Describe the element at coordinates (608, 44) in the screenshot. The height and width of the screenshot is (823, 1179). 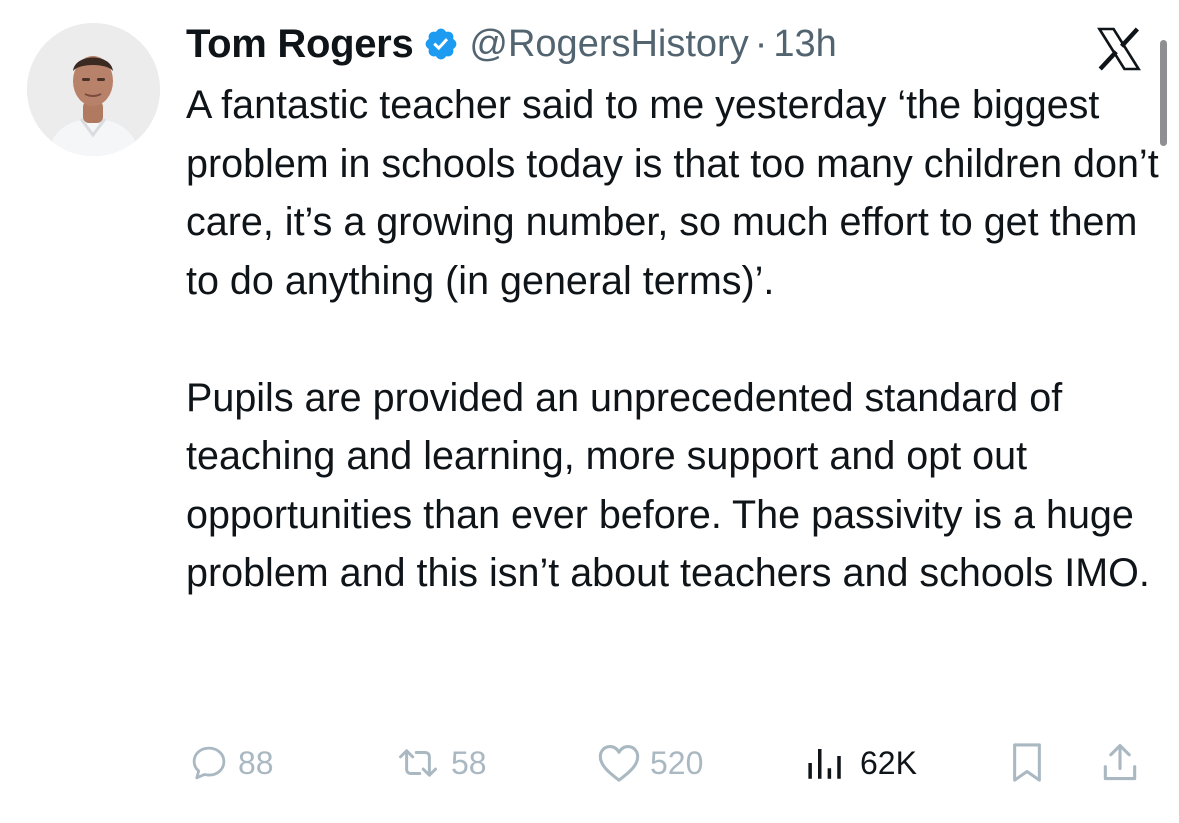
I see `author-handle: @RogersHistory` at that location.